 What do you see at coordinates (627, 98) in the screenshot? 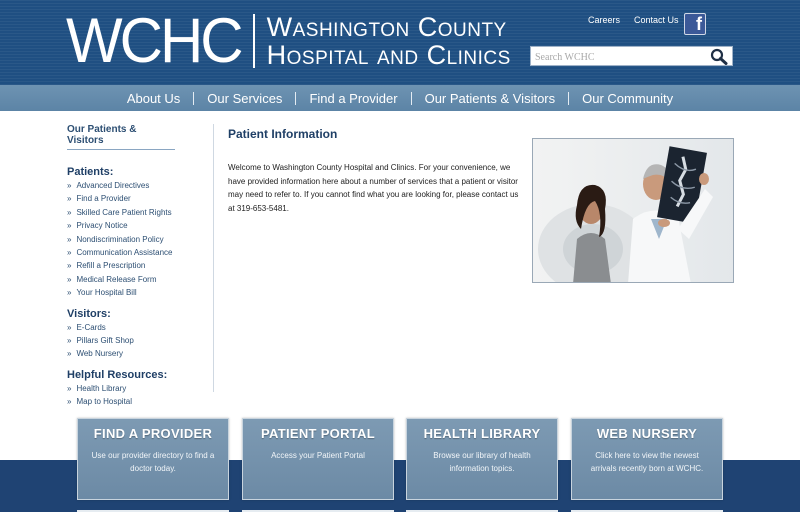
I see `nav-our-community: Our Community` at bounding box center [627, 98].